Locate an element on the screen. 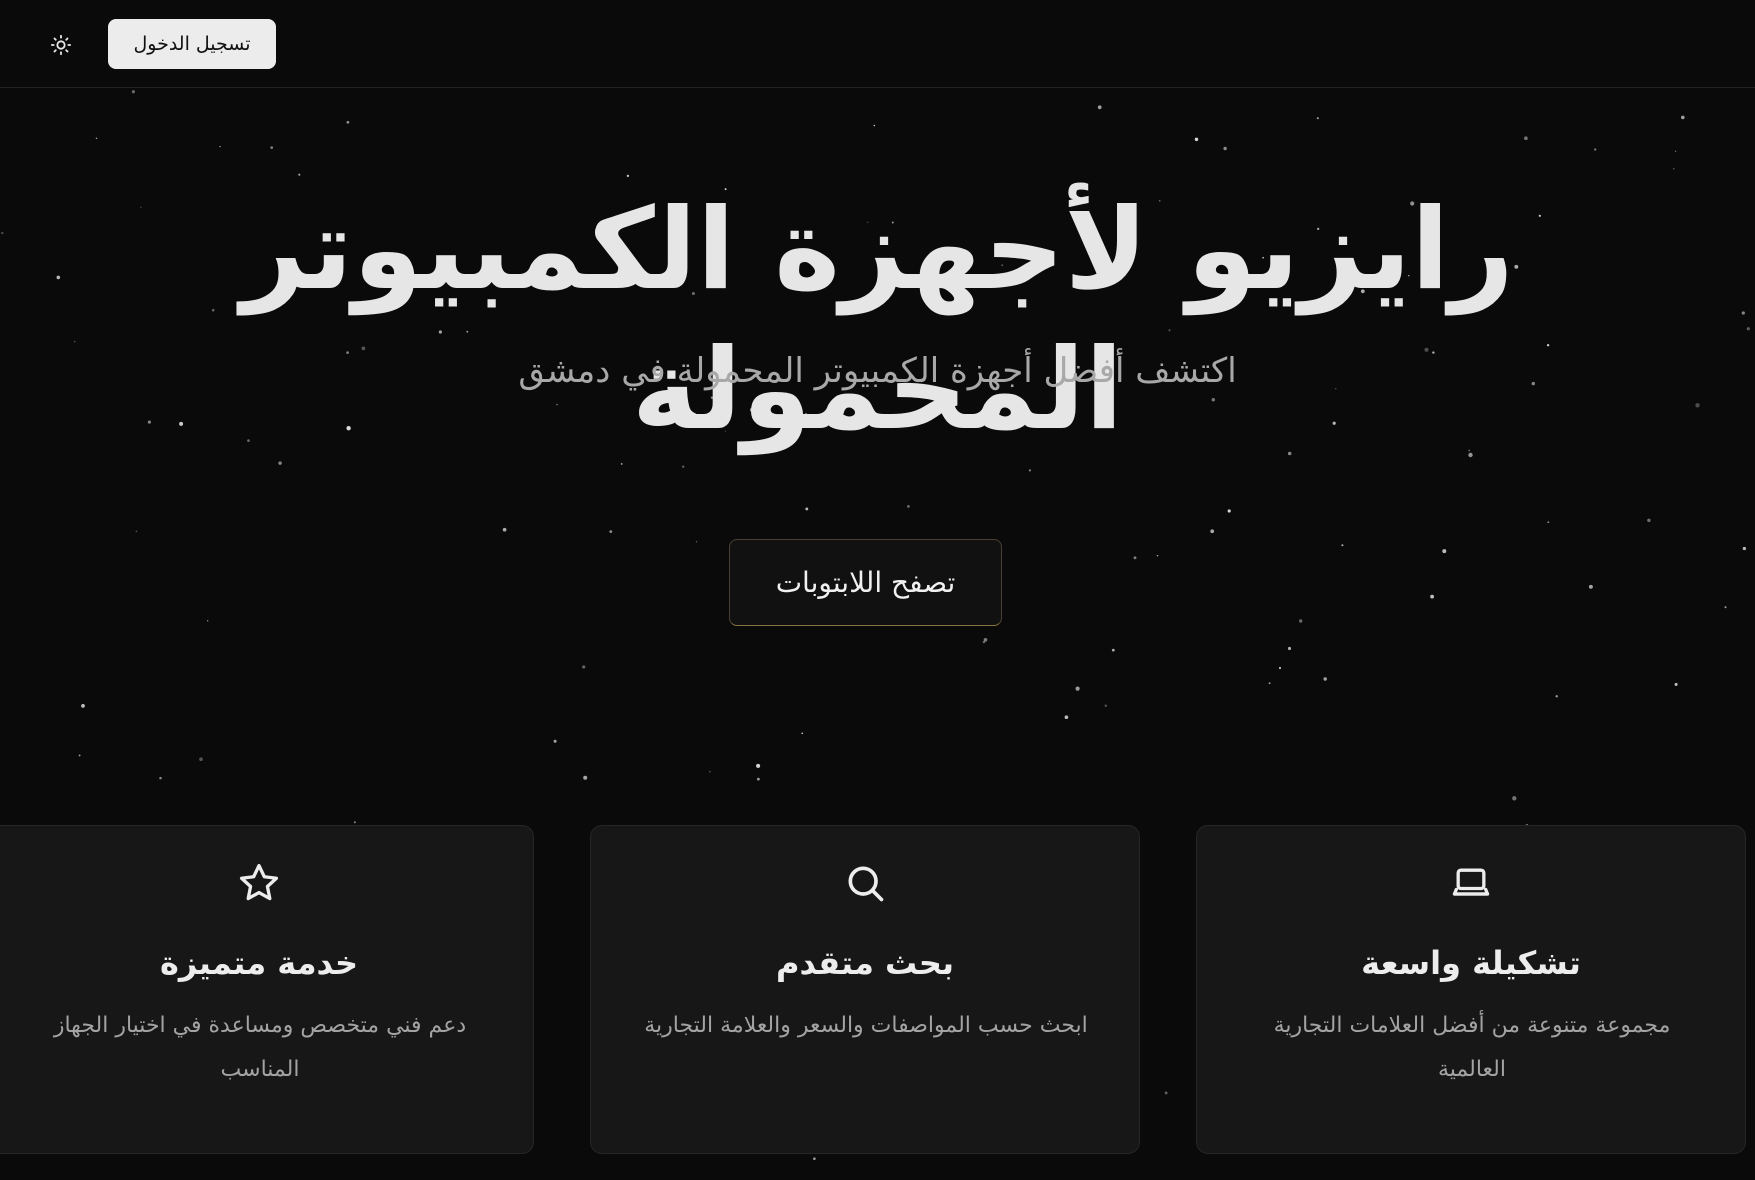  login-button: تسجيل الدخول is located at coordinates (192, 44).